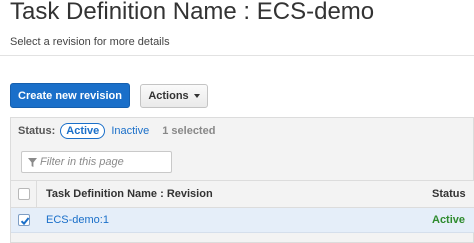 This screenshot has width=474, height=243. Describe the element at coordinates (105, 162) in the screenshot. I see `filter-input` at that location.